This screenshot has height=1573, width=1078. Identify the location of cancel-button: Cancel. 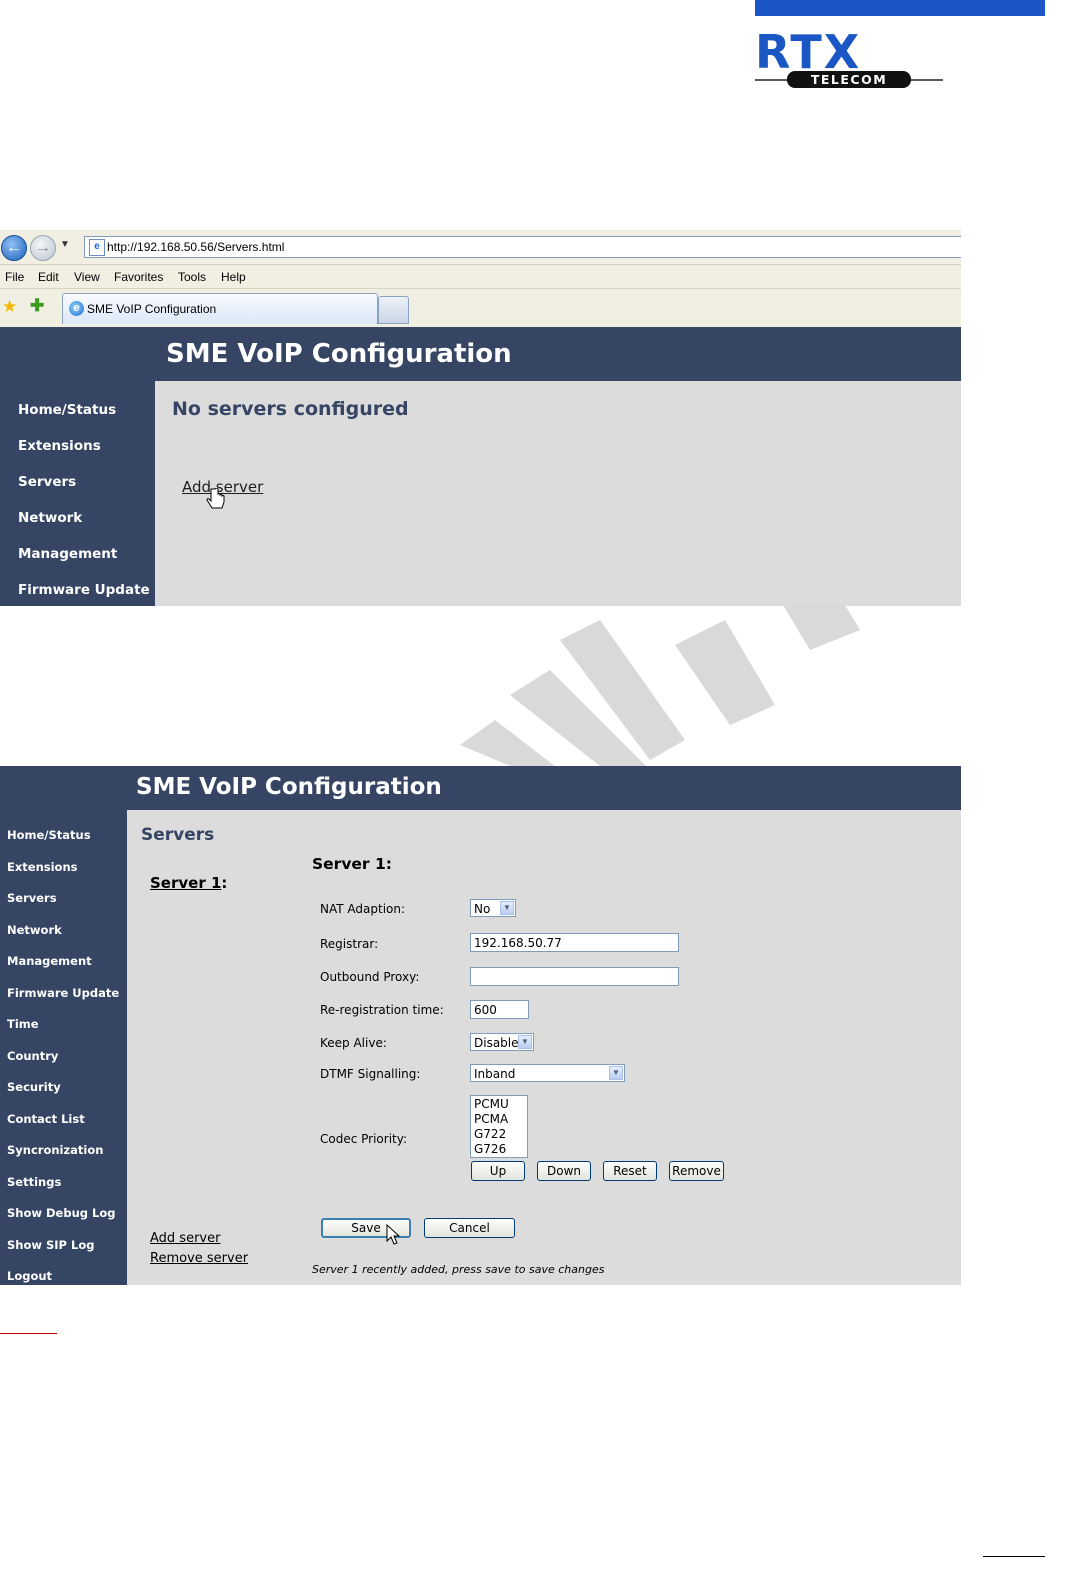
(469, 1228).